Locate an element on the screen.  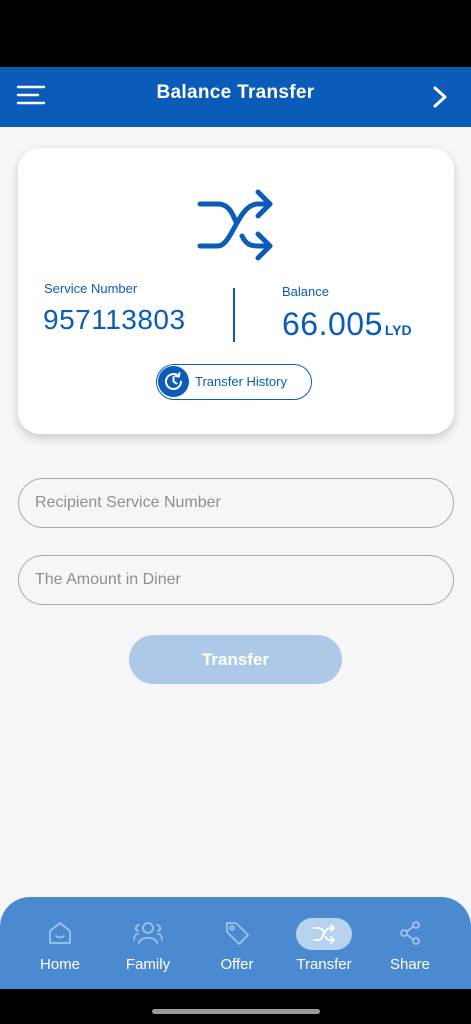
nav-item-home: Home is located at coordinates (60, 943).